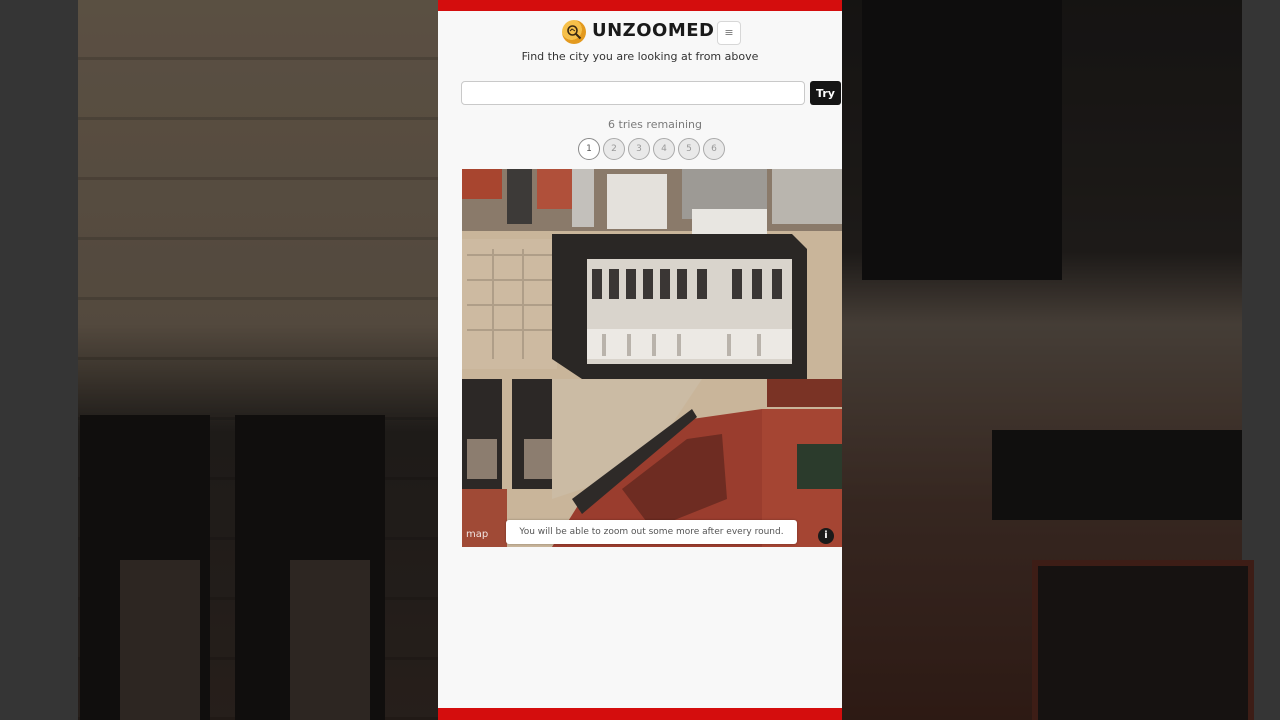  What do you see at coordinates (639, 149) in the screenshot?
I see `attempt-3: 3` at bounding box center [639, 149].